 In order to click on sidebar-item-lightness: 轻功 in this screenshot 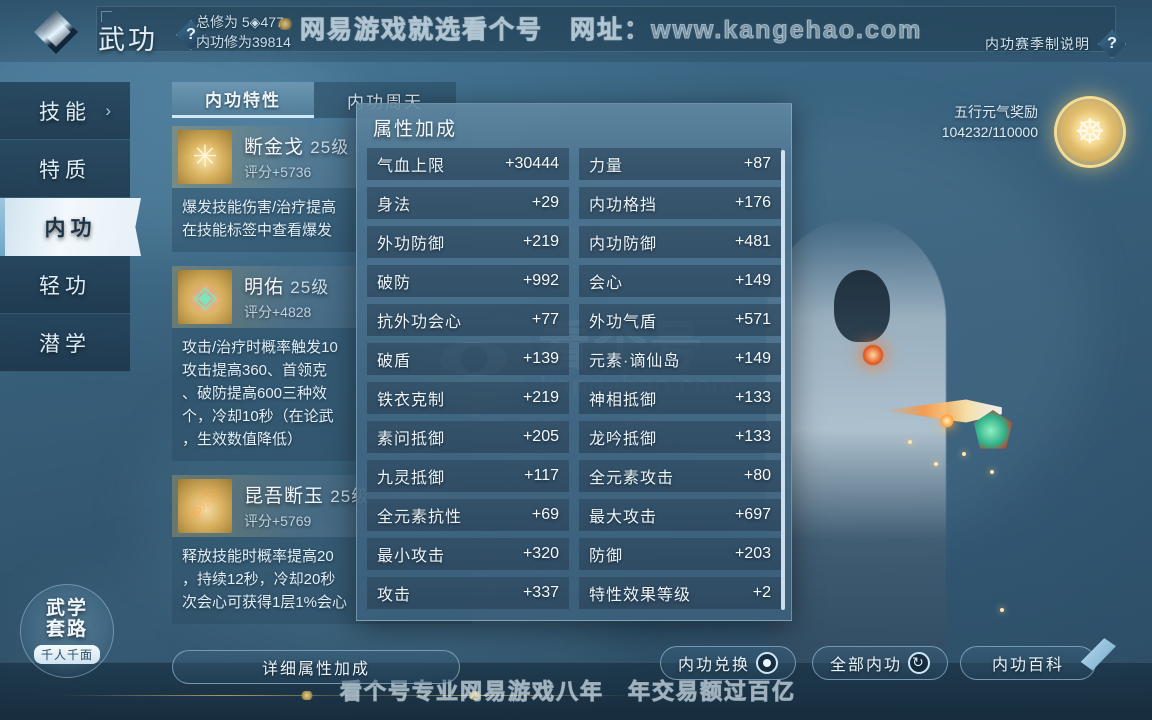, I will do `click(65, 285)`.